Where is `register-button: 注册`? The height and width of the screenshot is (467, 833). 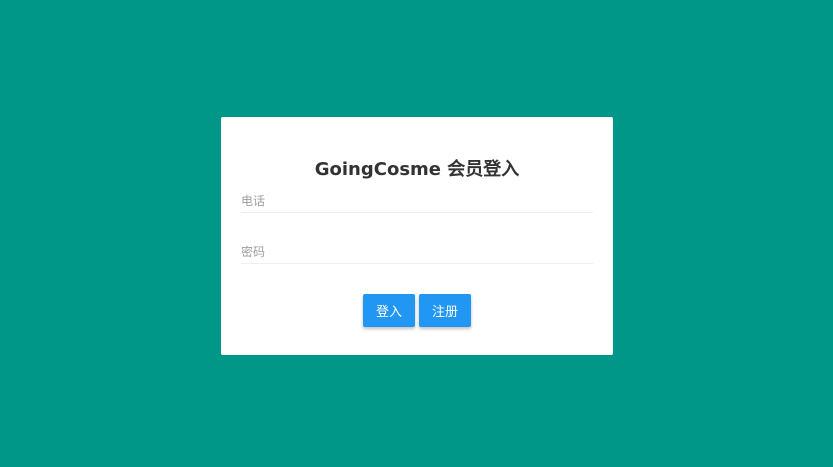
register-button: 注册 is located at coordinates (445, 310).